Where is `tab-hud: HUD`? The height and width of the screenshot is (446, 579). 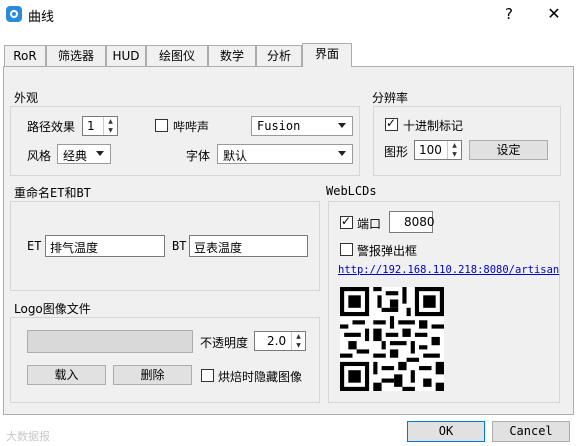
tab-hud: HUD is located at coordinates (126, 55).